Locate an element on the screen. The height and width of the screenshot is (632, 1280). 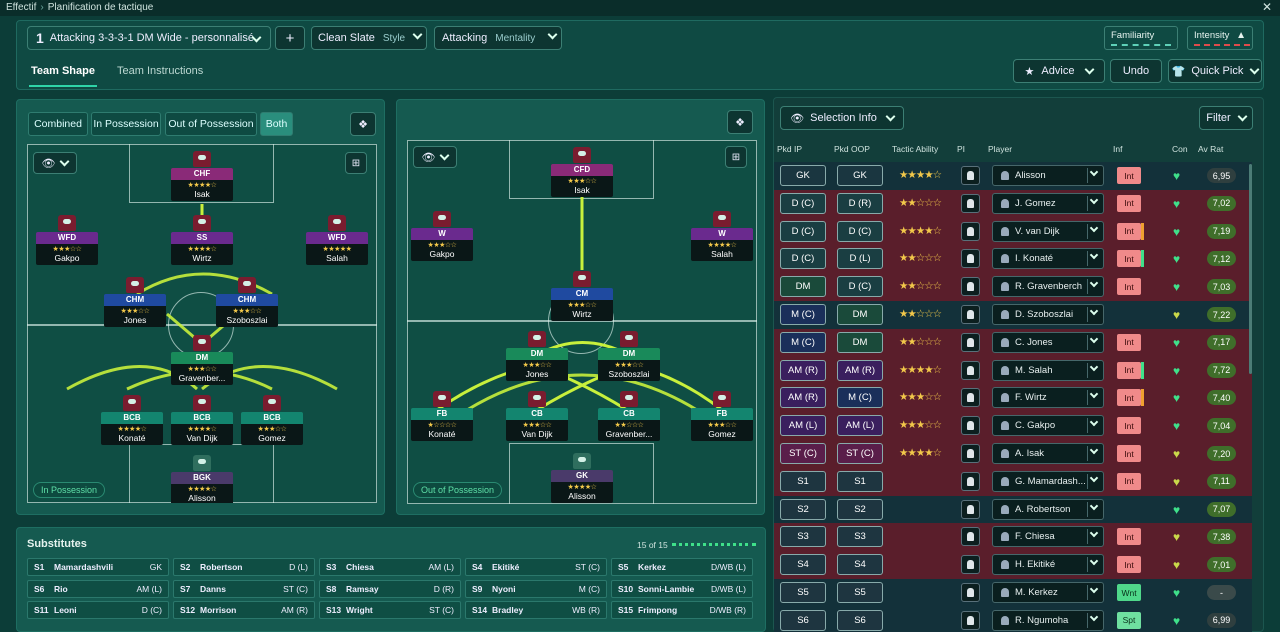
col-pkd-oop: Pkd OOP is located at coordinates (852, 149).